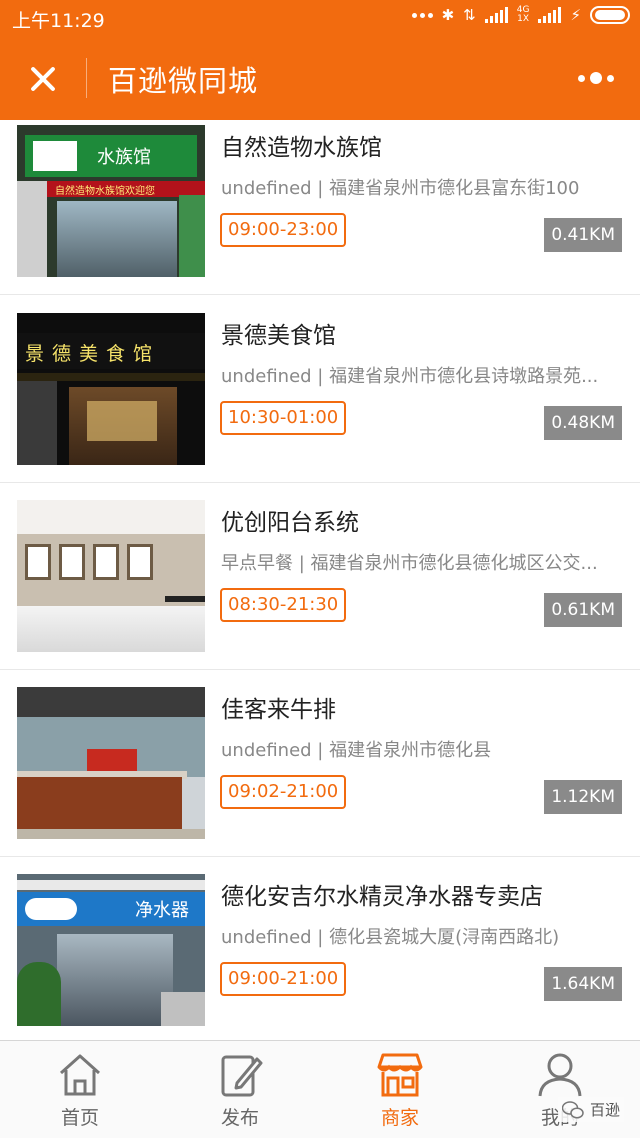 The width and height of the screenshot is (640, 1138). I want to click on store-distance: 1.12KM, so click(583, 797).